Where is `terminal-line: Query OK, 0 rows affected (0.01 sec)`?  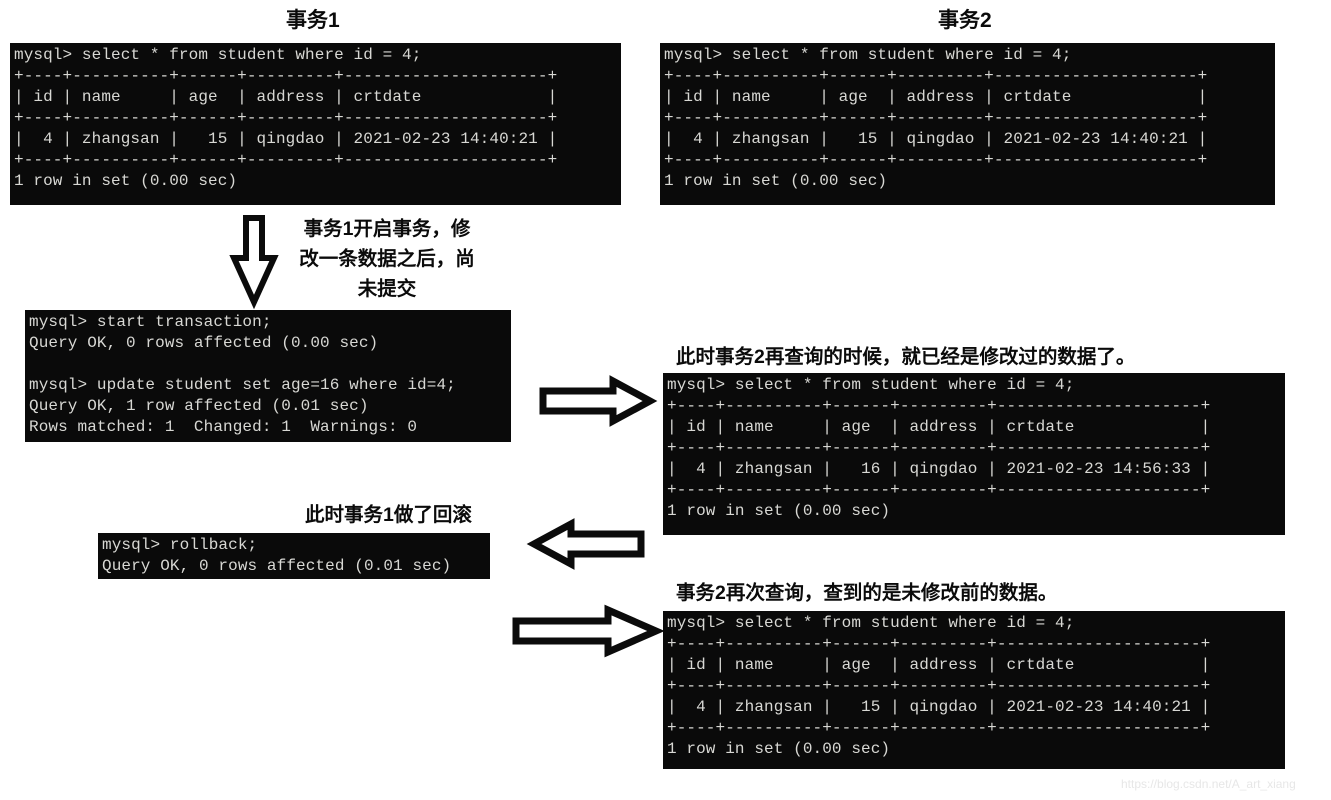
terminal-line: Query OK, 0 rows affected (0.01 sec) is located at coordinates (277, 566).